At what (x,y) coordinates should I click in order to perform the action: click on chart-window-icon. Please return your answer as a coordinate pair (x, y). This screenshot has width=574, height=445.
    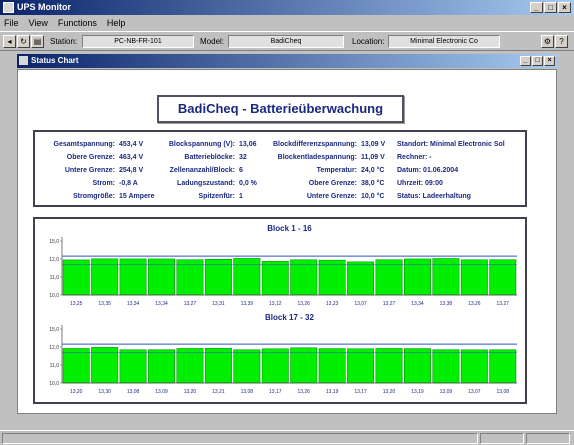
    Looking at the image, I should click on (23, 60).